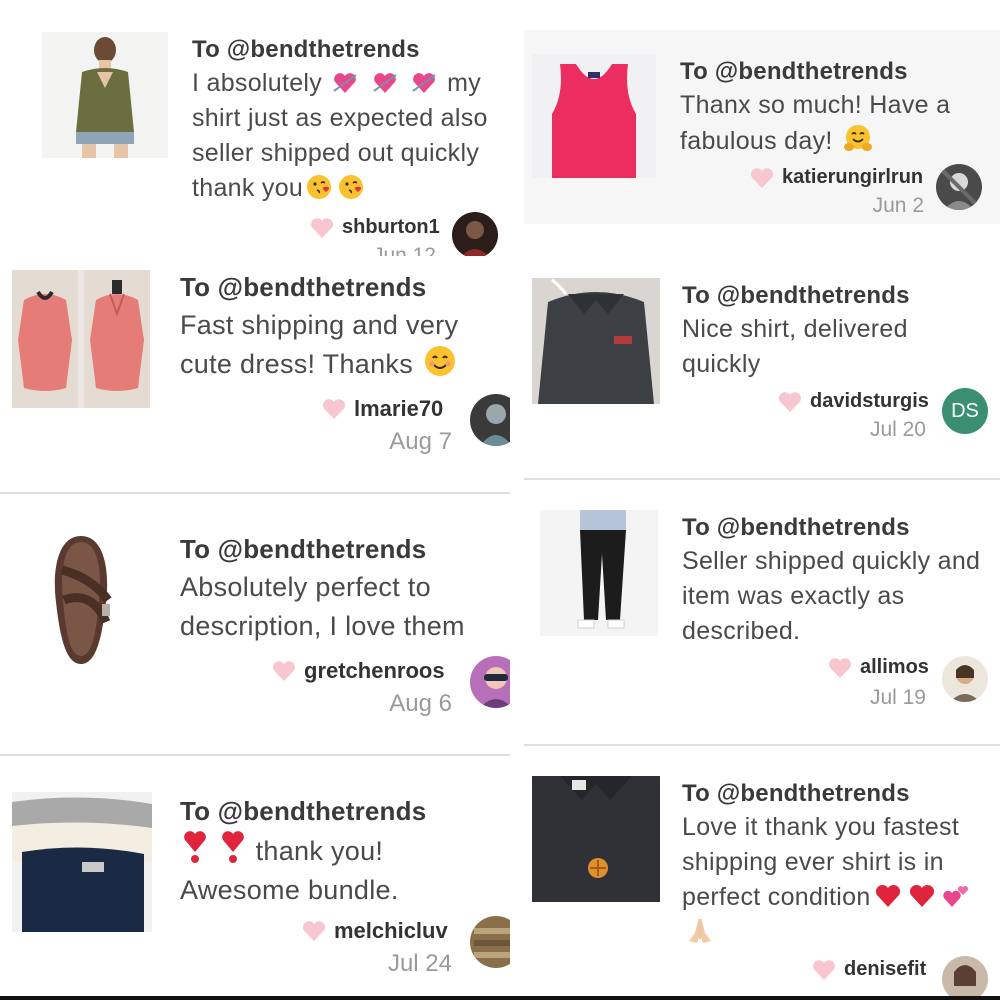  I want to click on reviewer-link: denisefit, so click(869, 969).